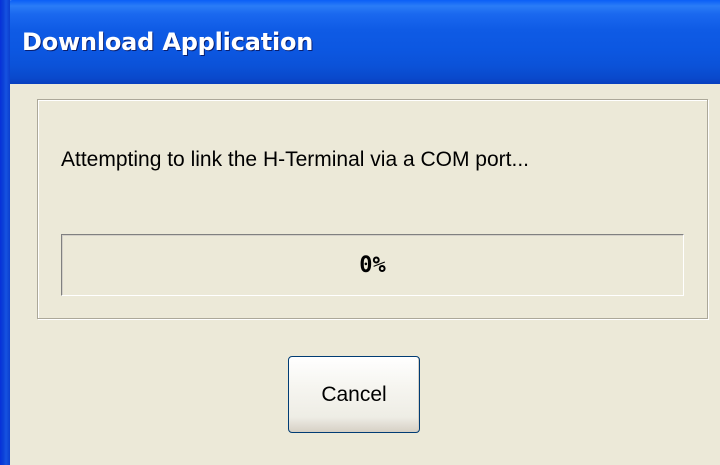  What do you see at coordinates (168, 42) in the screenshot?
I see `window-title: Download Application` at bounding box center [168, 42].